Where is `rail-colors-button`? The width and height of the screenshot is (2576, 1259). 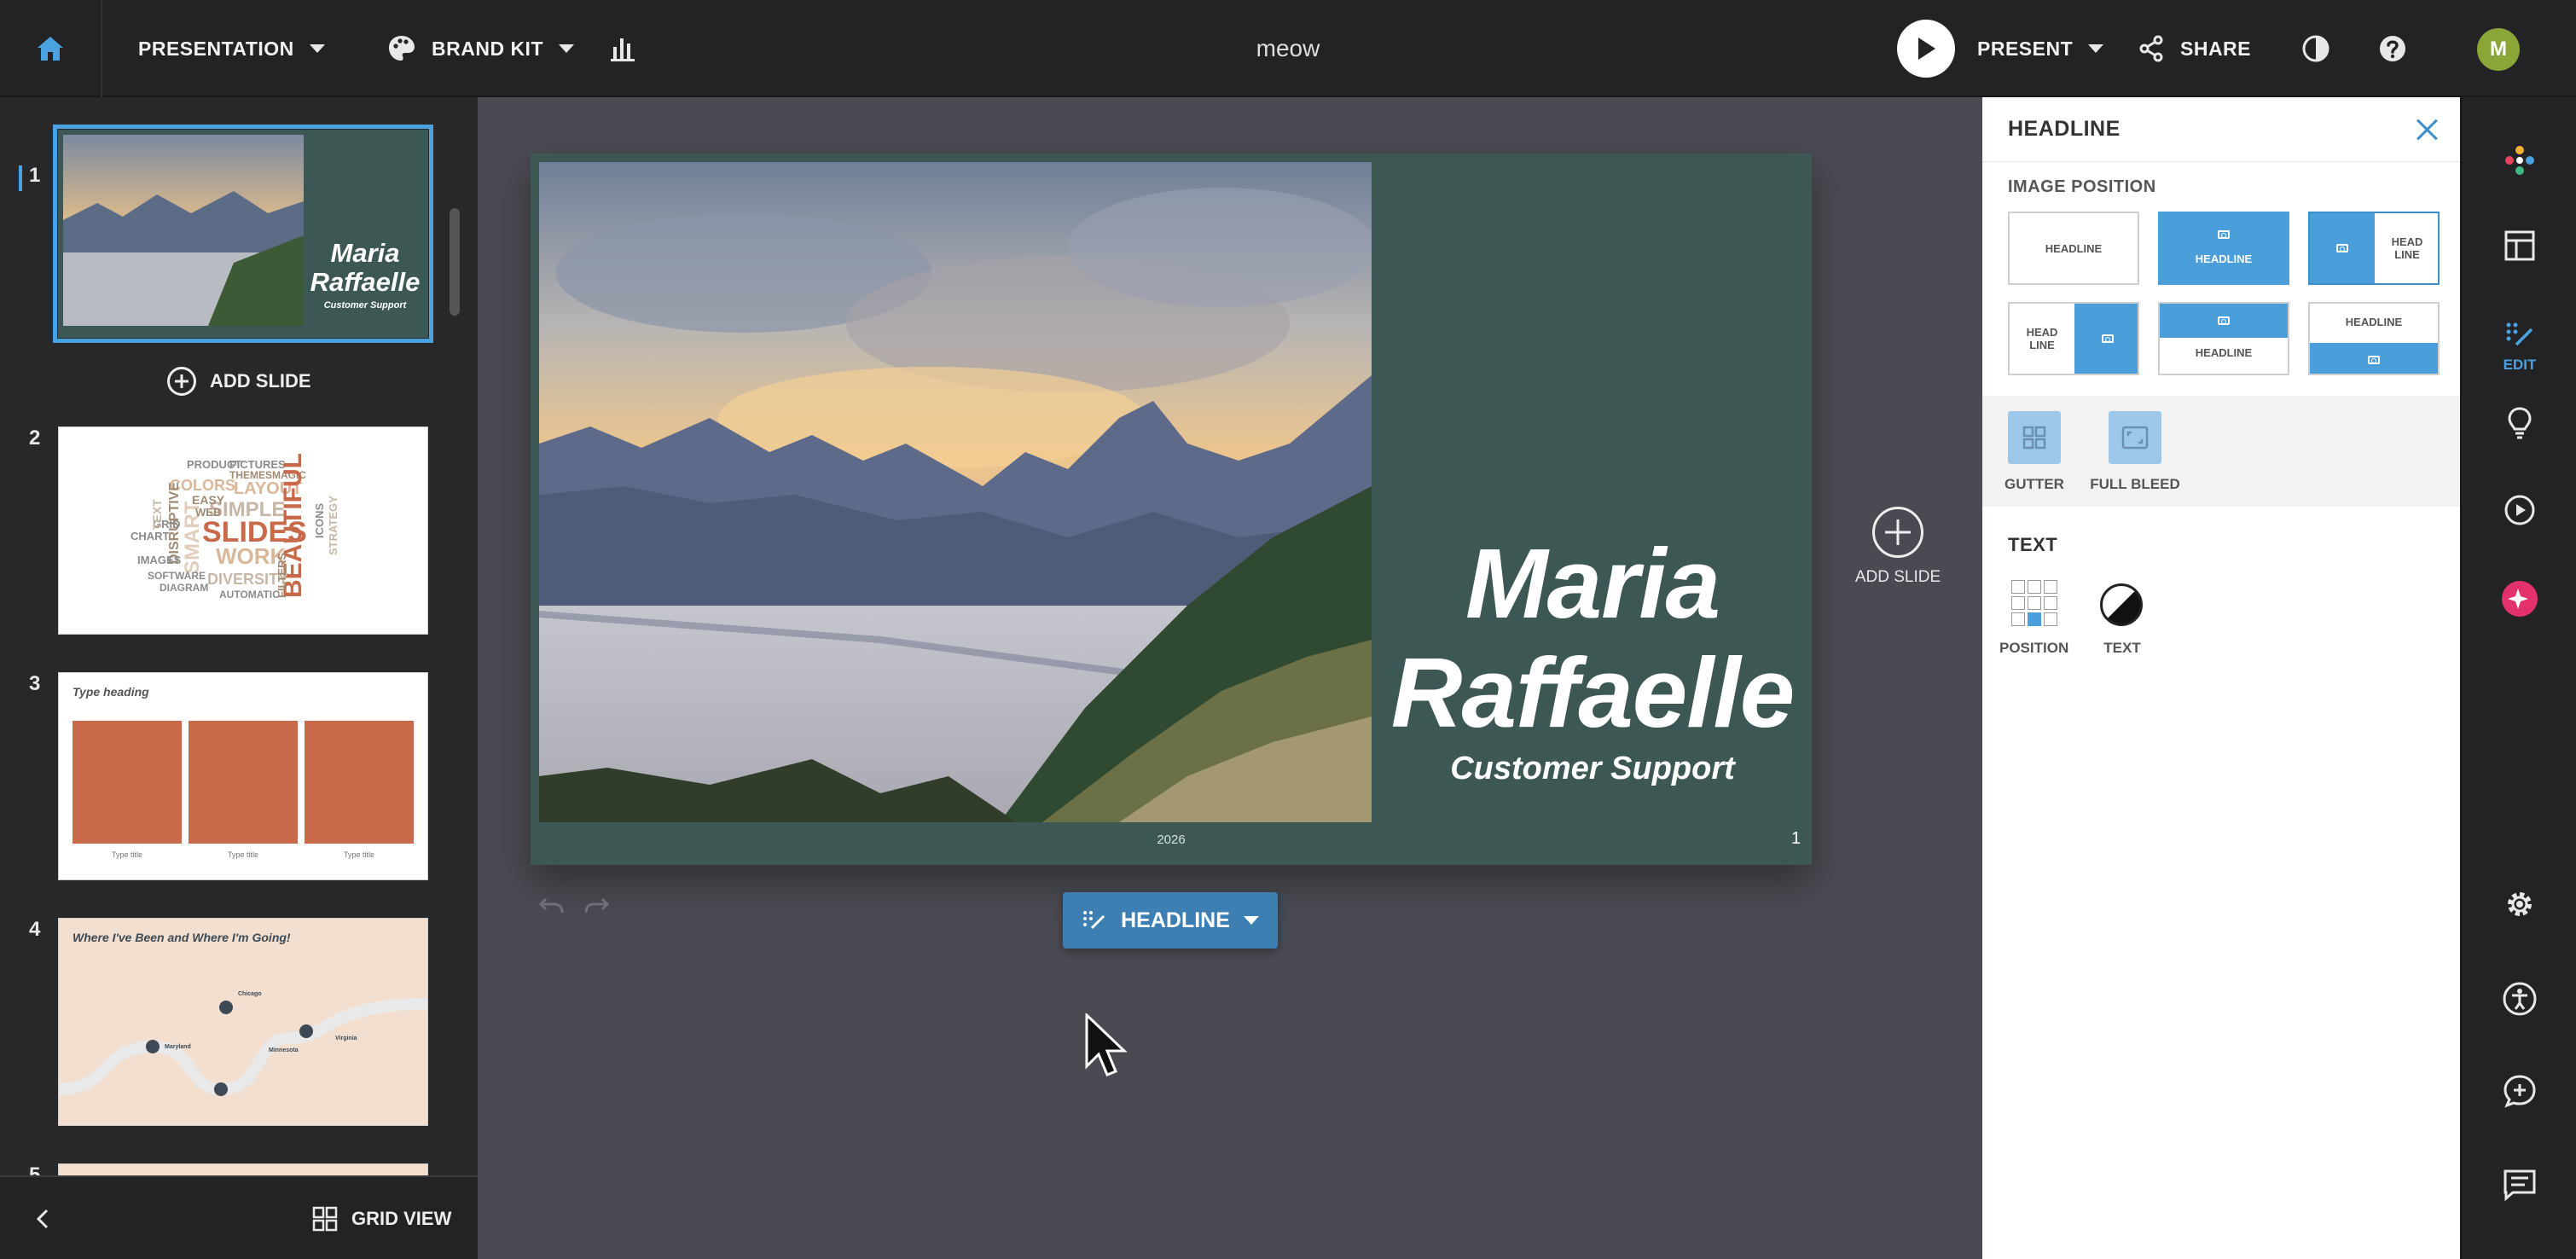 rail-colors-button is located at coordinates (2519, 160).